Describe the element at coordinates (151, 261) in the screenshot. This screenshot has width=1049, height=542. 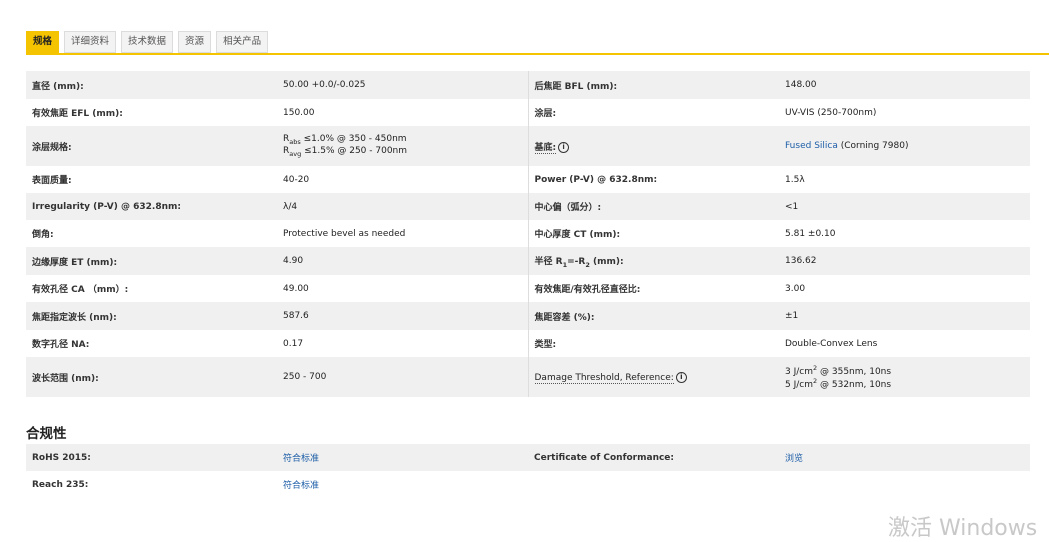
I see `spec-label: 边缘厚度 ET (mm):` at that location.